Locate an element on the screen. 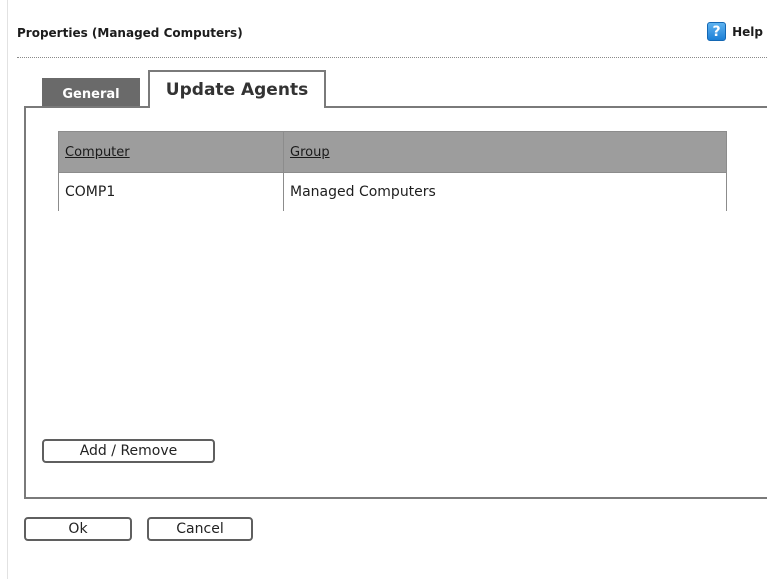  help-label: Help is located at coordinates (747, 32).